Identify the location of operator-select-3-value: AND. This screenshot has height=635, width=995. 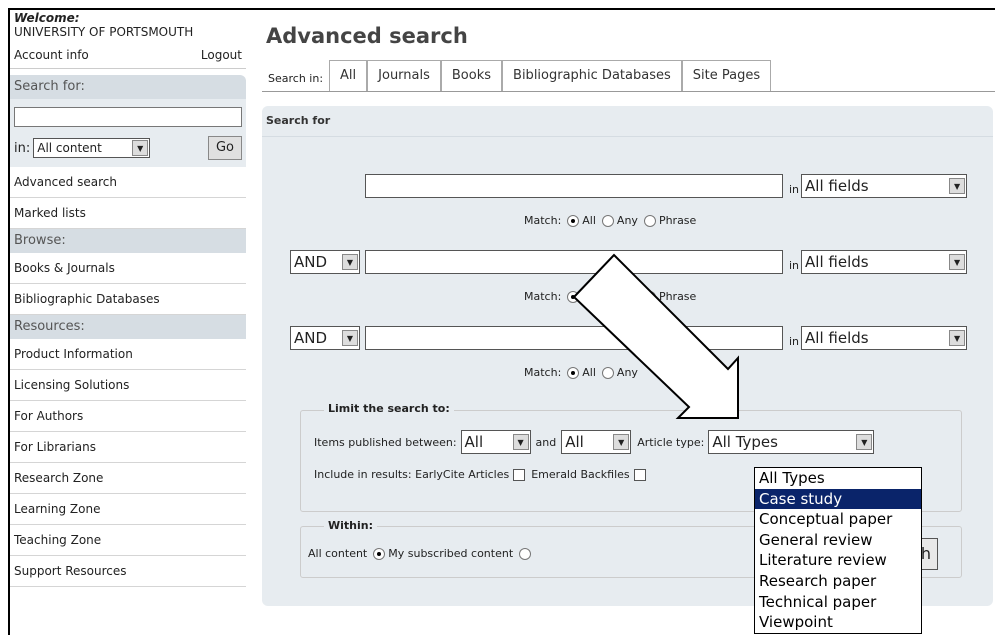
(311, 338).